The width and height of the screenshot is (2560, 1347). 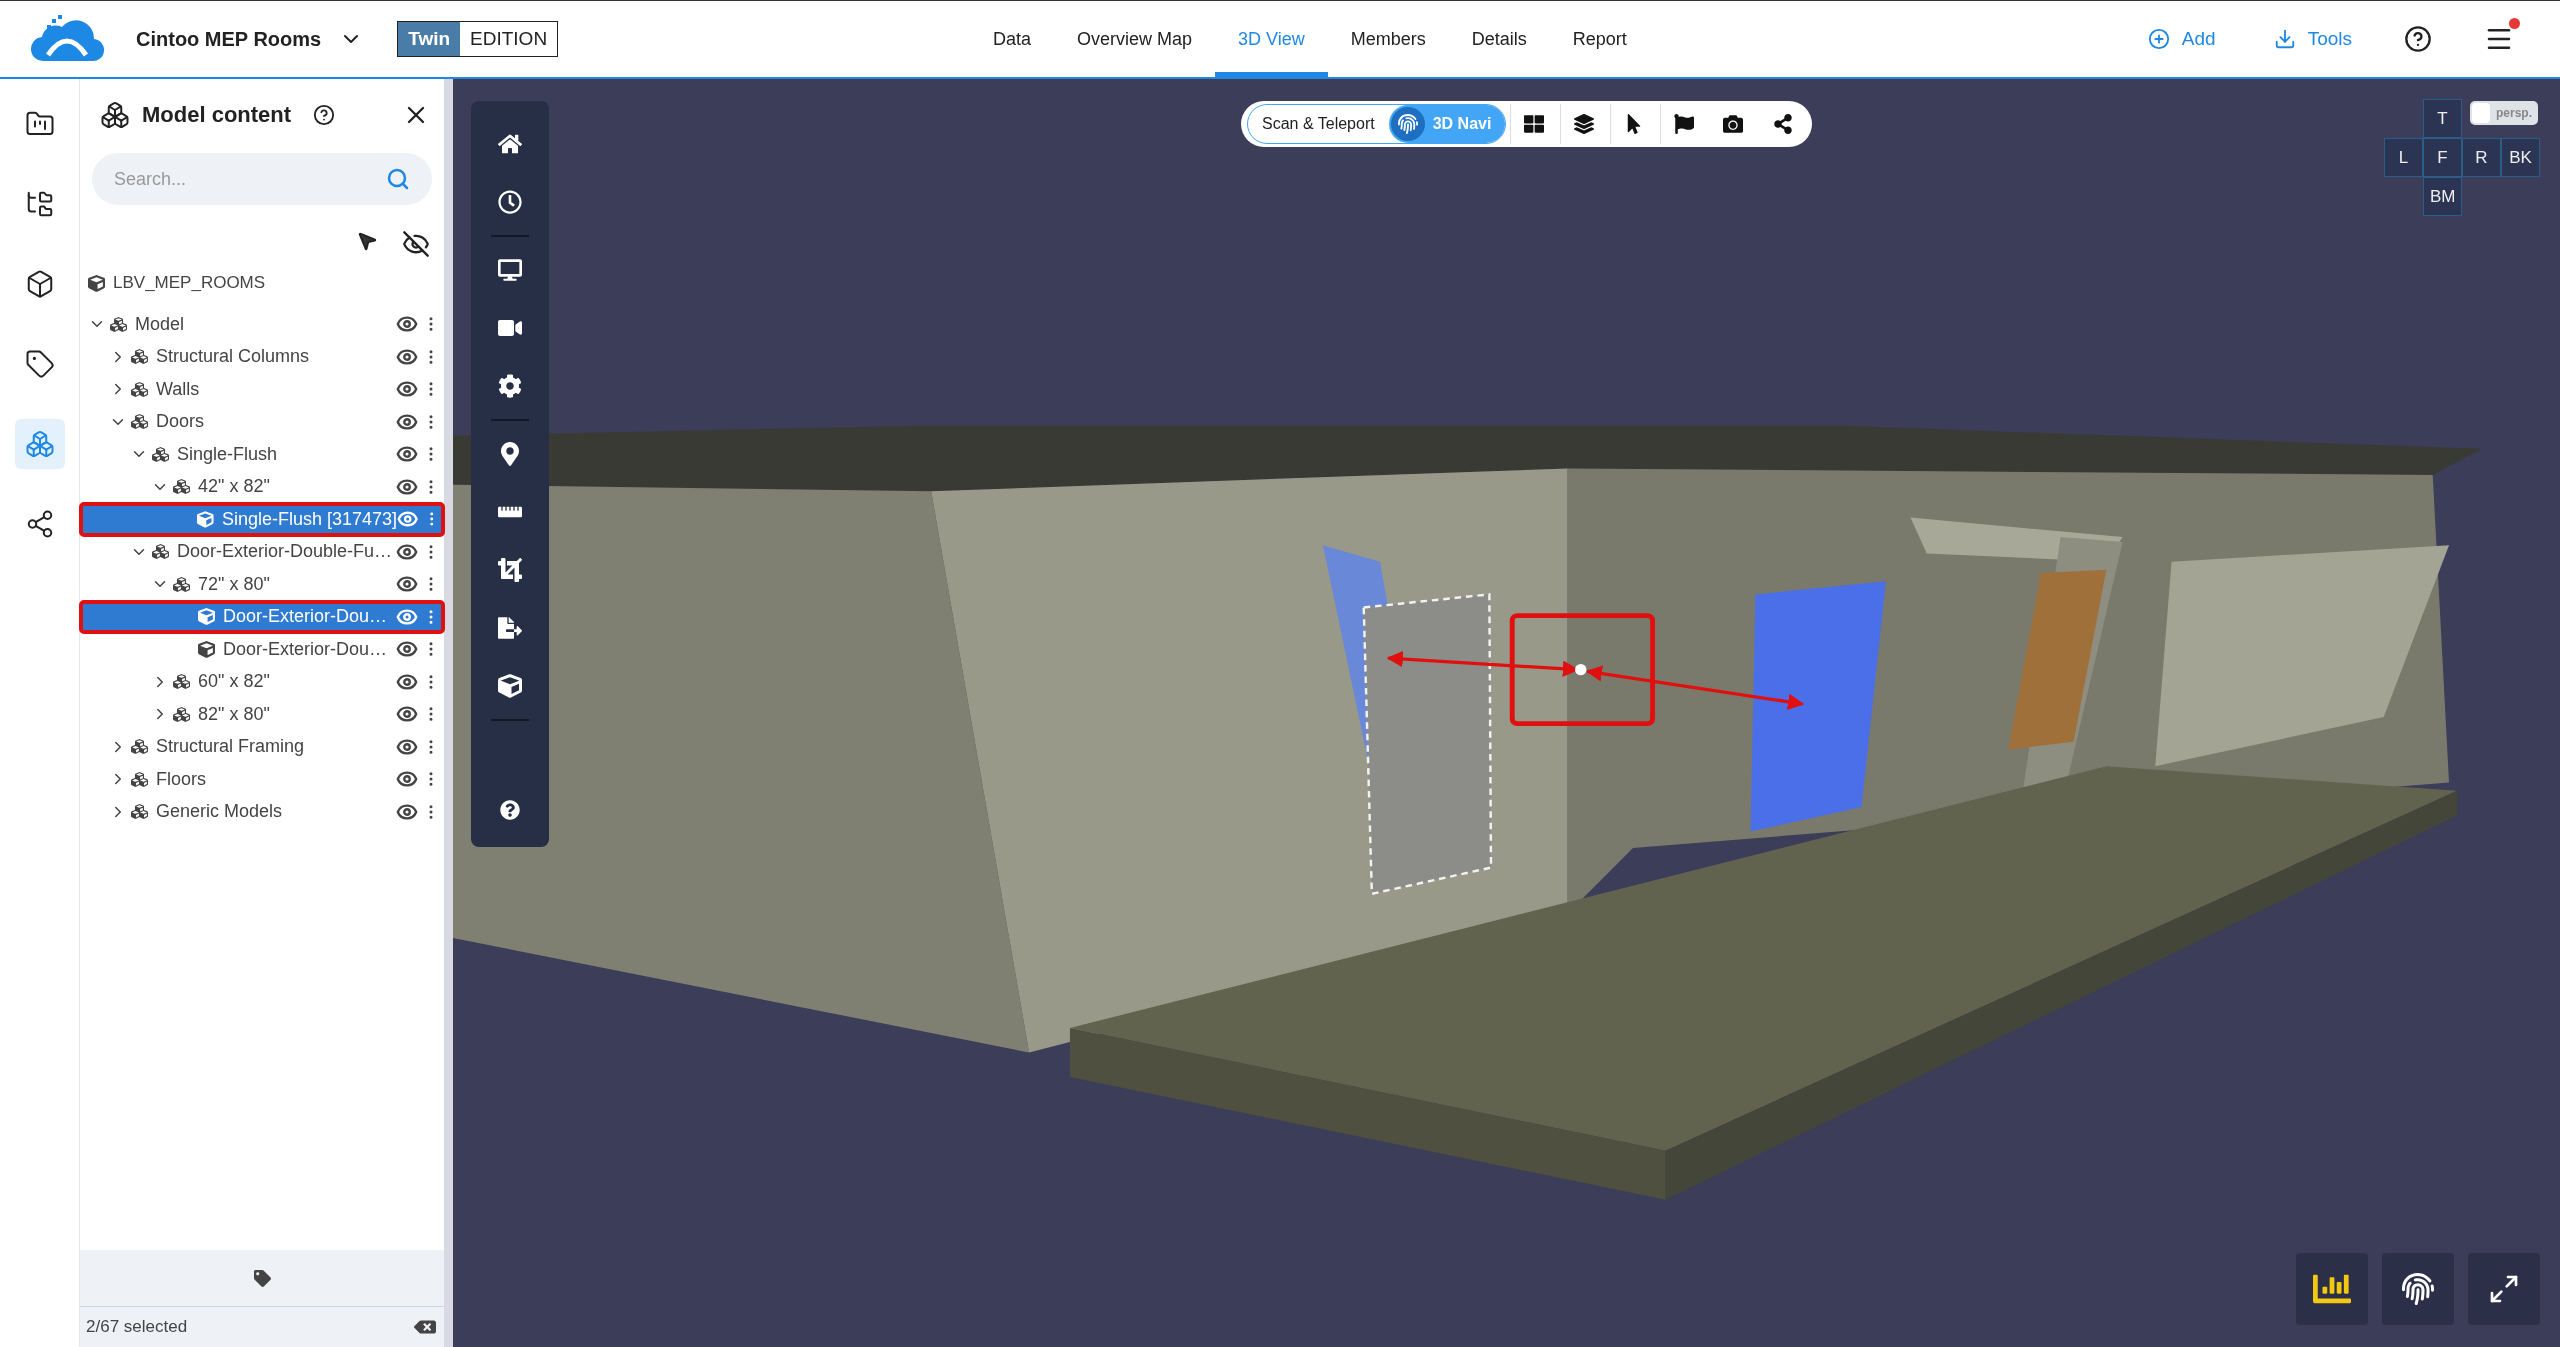 I want to click on tree-item: Doors, so click(x=262, y=421).